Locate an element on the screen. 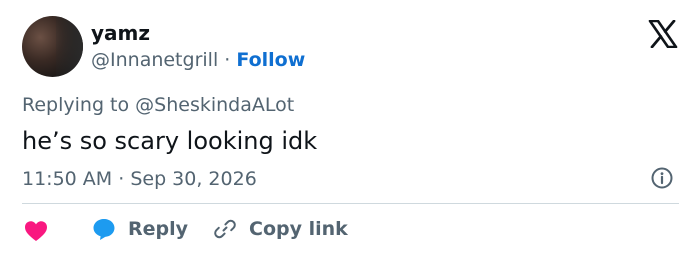  follow-link: Follow is located at coordinates (270, 60).